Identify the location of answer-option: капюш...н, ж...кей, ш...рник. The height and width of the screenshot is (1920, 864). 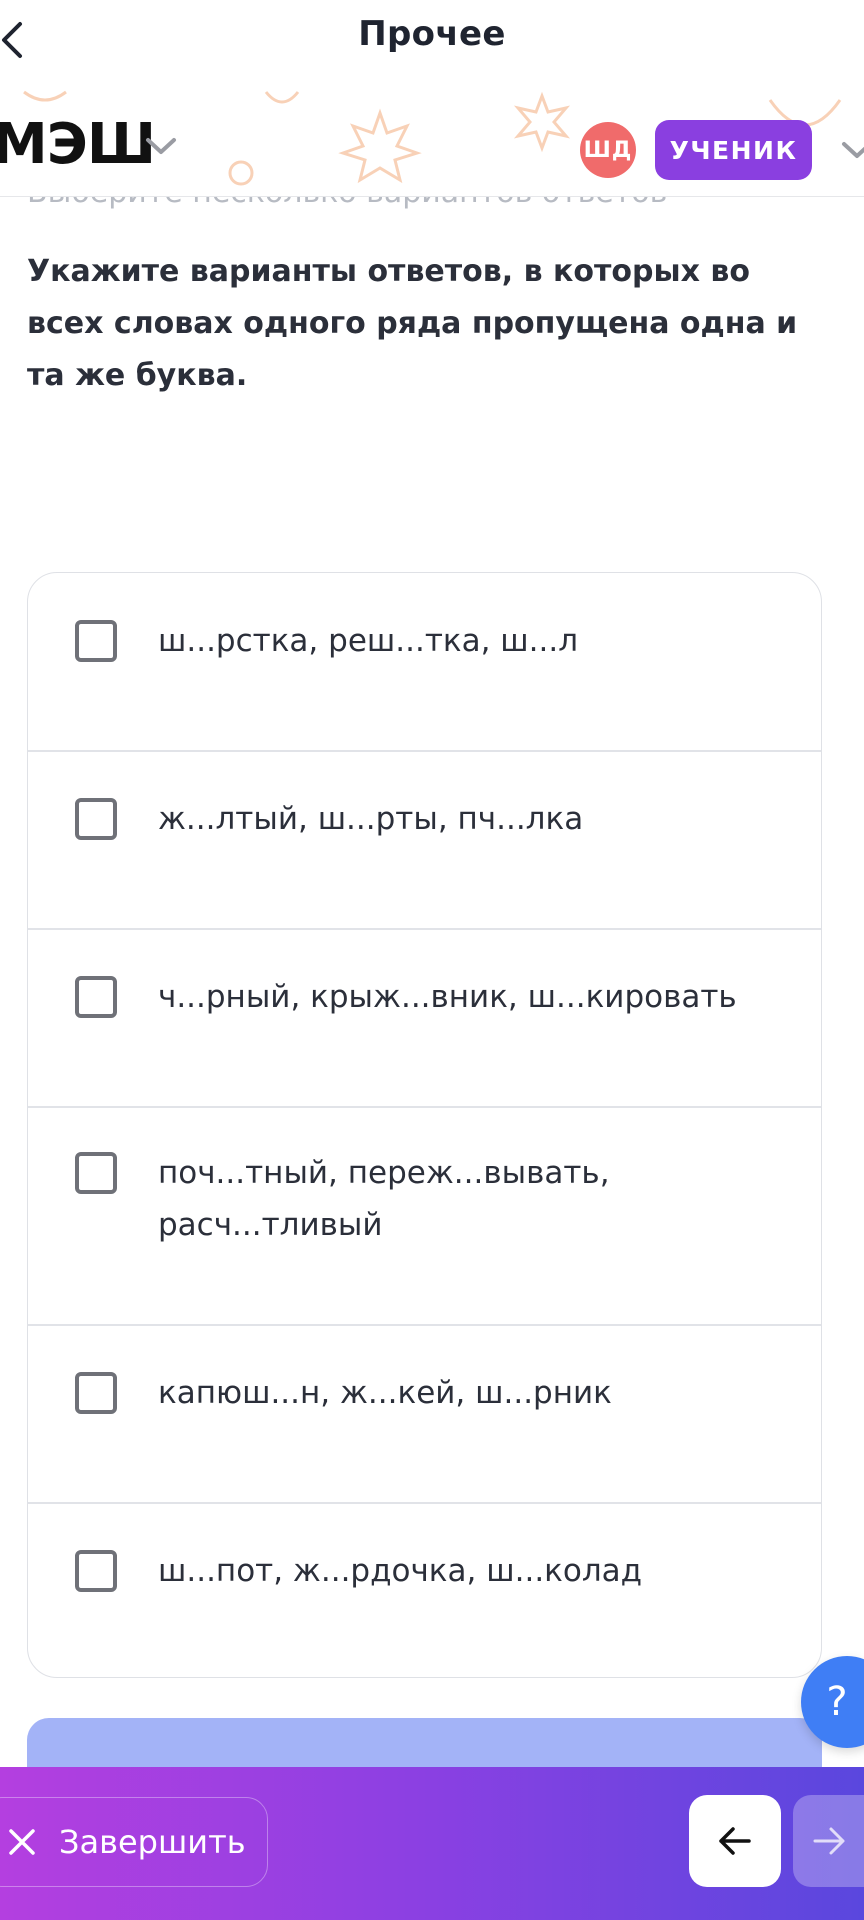
(424, 1413).